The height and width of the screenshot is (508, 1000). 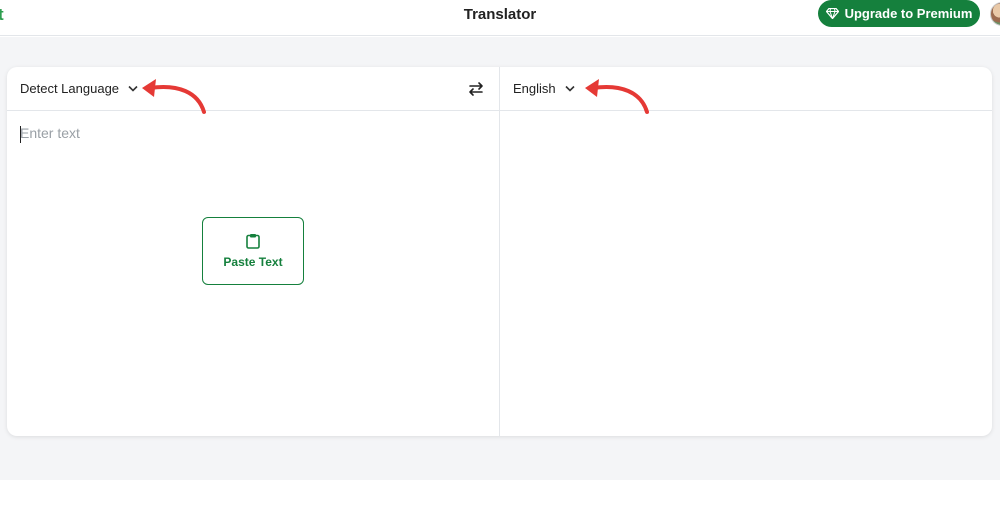 I want to click on clipboard-icon, so click(x=253, y=241).